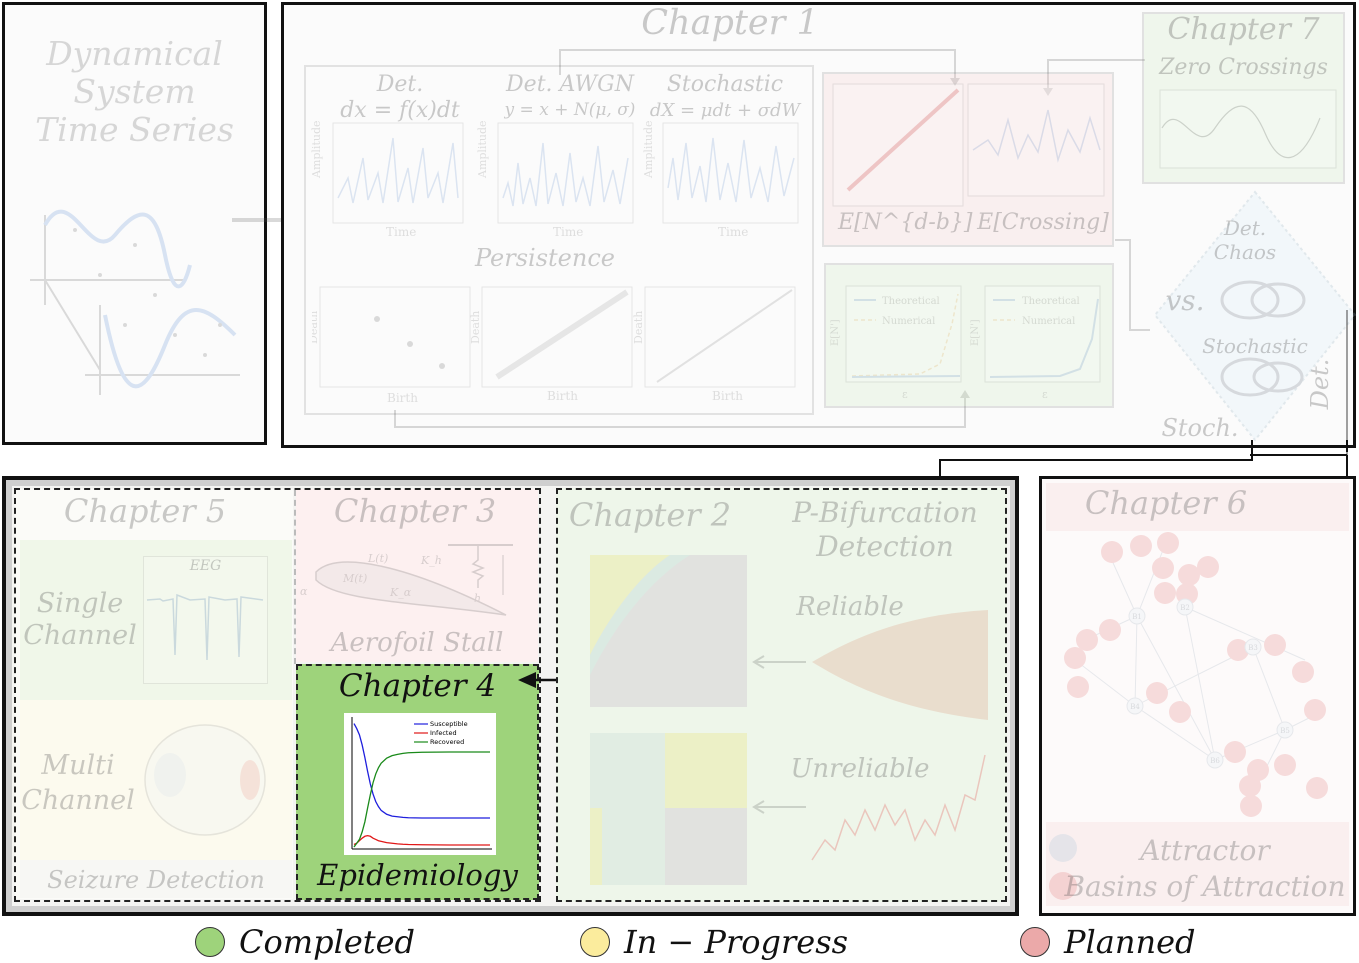 This screenshot has width=1359, height=963. I want to click on basin-network: B1 B2 B3 B4 B5 B6, so click(1196, 674).